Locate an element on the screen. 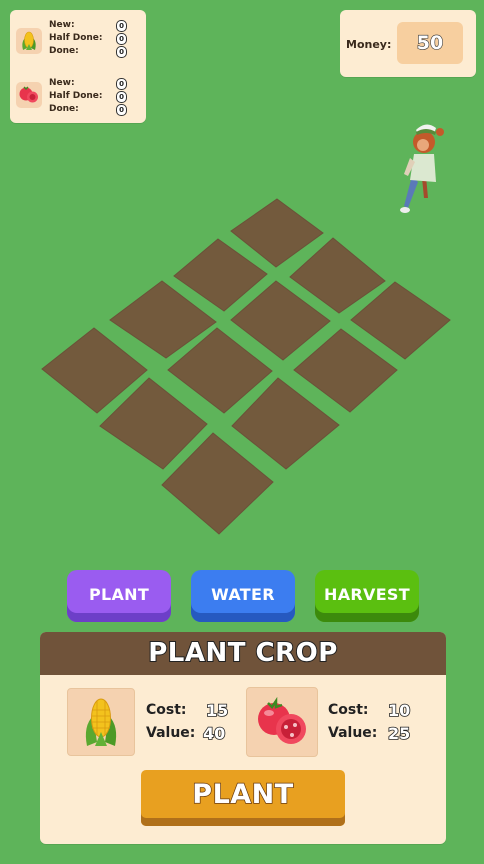  corn-done-row: Done: 0 is located at coordinates (94, 51).